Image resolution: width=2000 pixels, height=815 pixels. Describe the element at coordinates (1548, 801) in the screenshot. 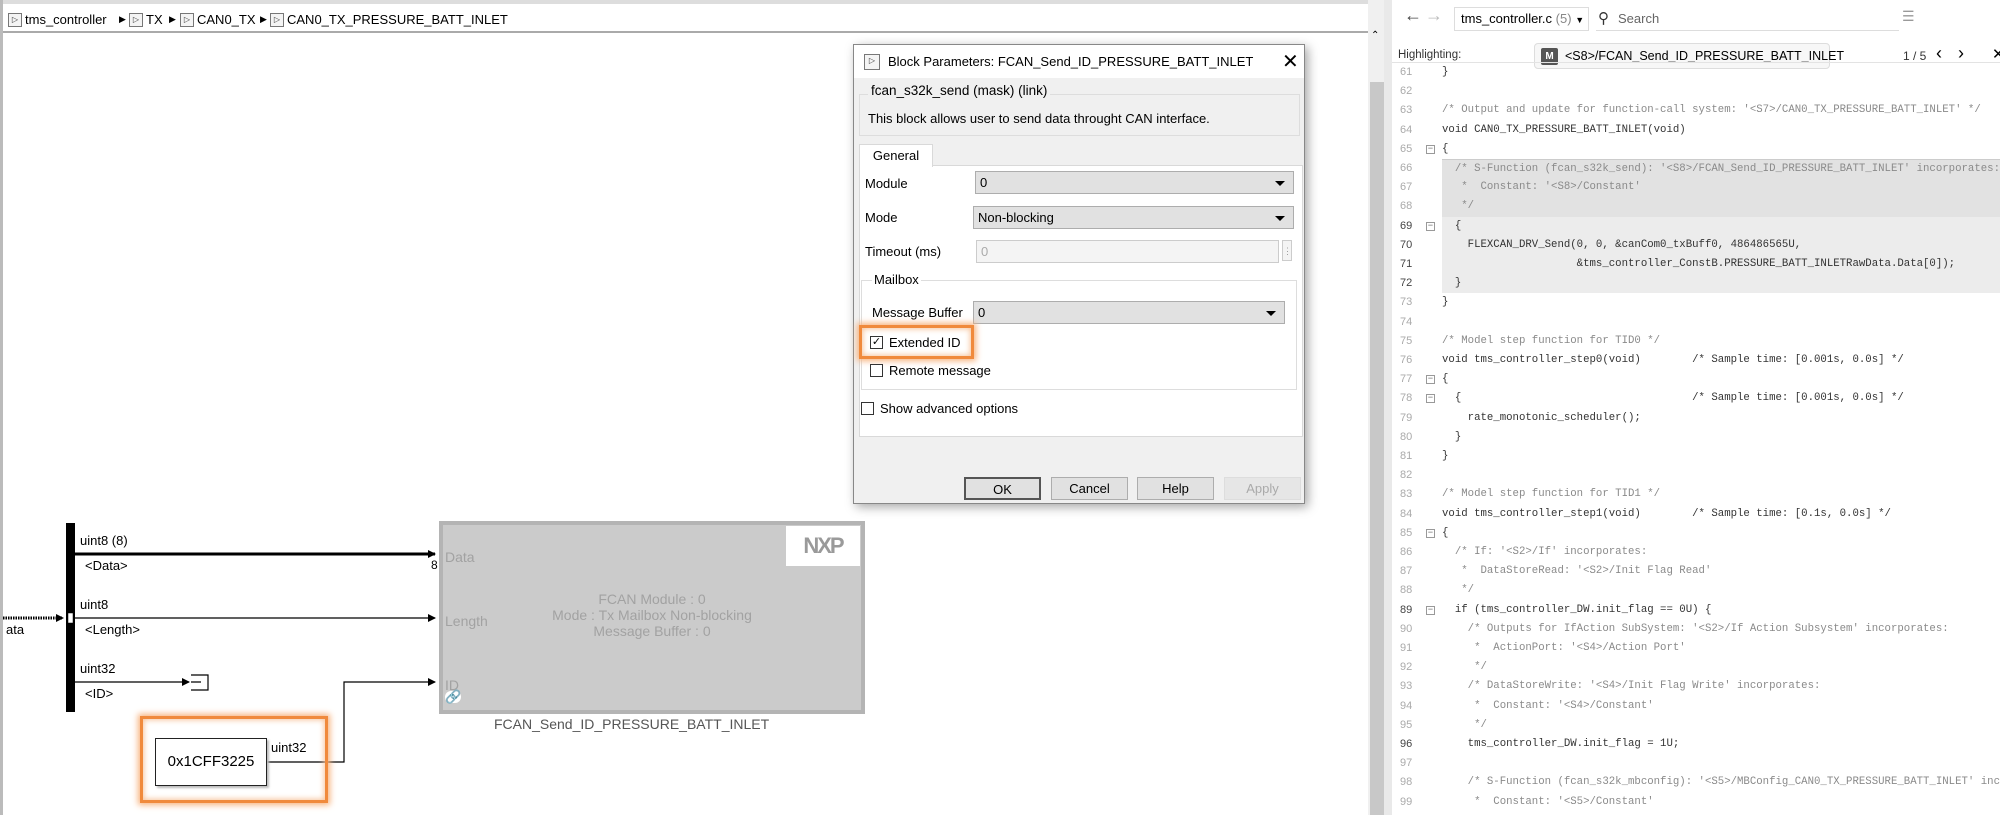

I see `code-text: * Constant: '<S5>/Constant'` at that location.